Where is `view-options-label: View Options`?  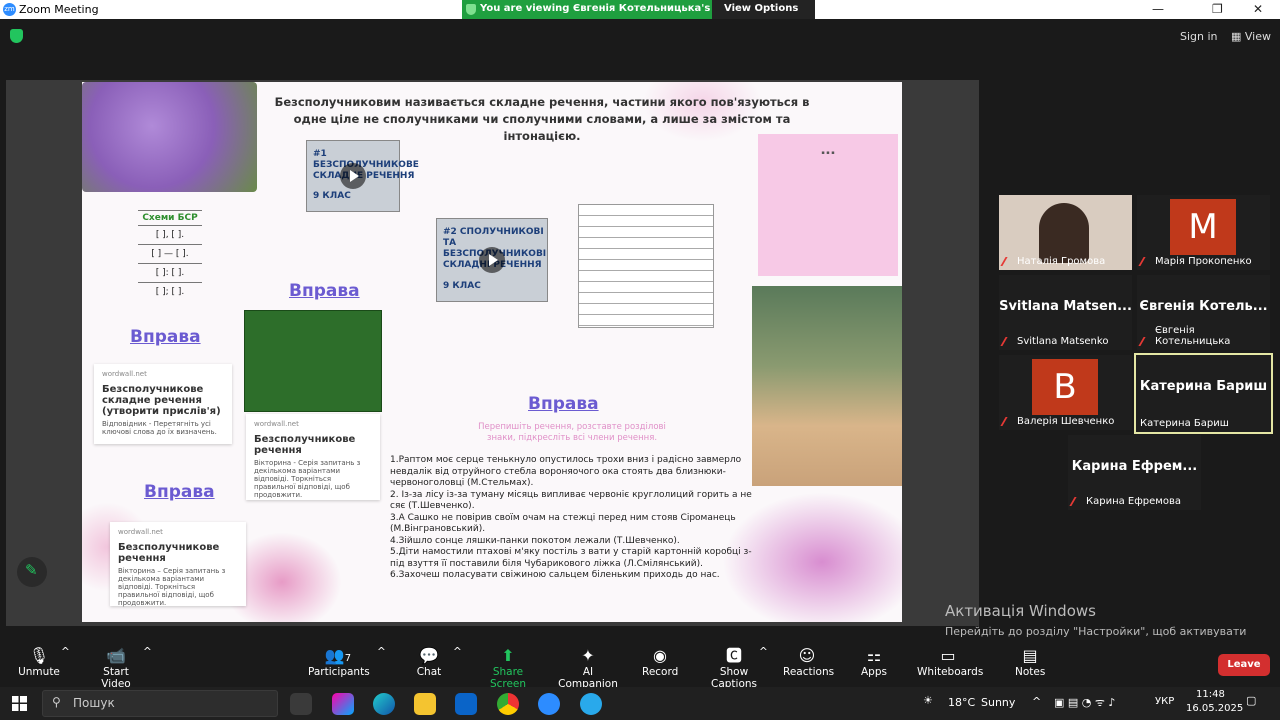 view-options-label: View Options is located at coordinates (761, 8).